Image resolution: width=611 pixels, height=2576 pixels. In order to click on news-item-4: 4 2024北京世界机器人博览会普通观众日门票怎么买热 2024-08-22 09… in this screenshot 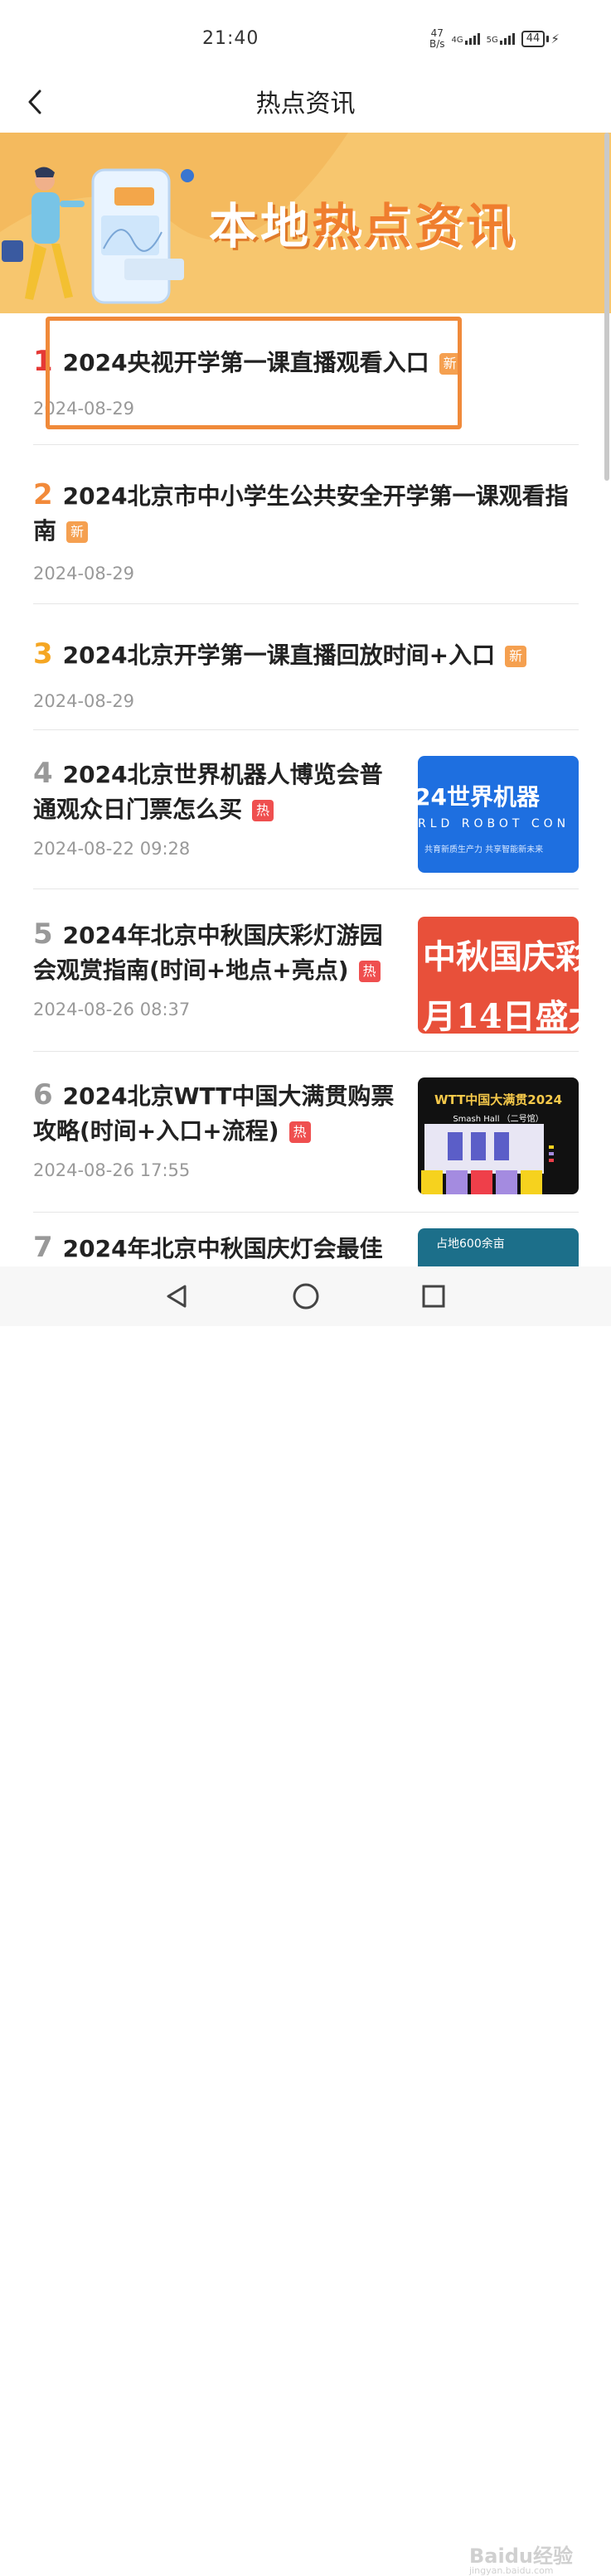, I will do `click(306, 815)`.